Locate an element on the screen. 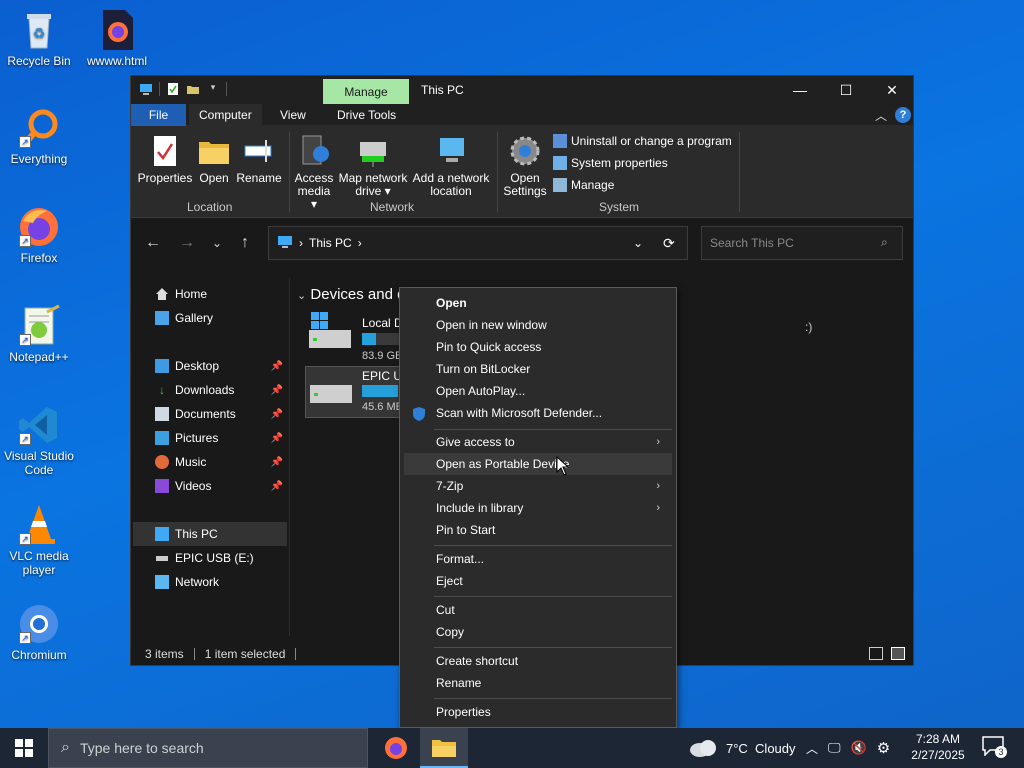 This screenshot has width=1024, height=768. weather-widget: 7°C Cloudy is located at coordinates (742, 748).